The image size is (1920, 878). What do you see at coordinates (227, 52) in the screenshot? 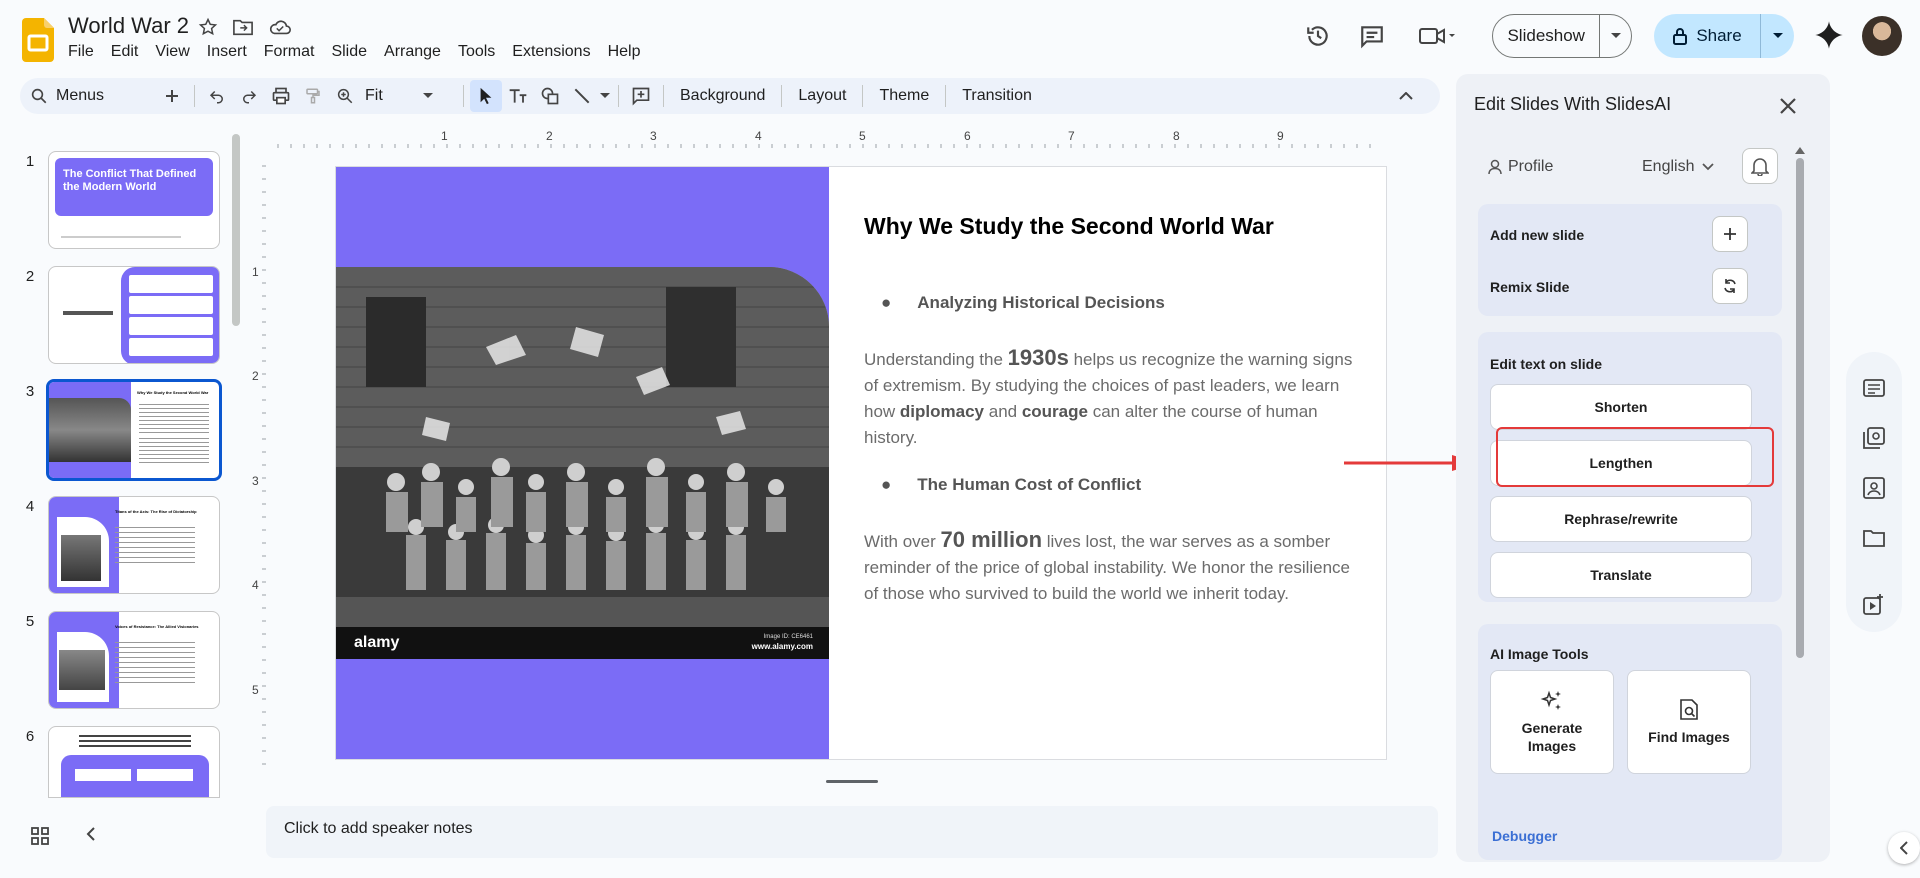
I see `menu-insert: Insert` at bounding box center [227, 52].